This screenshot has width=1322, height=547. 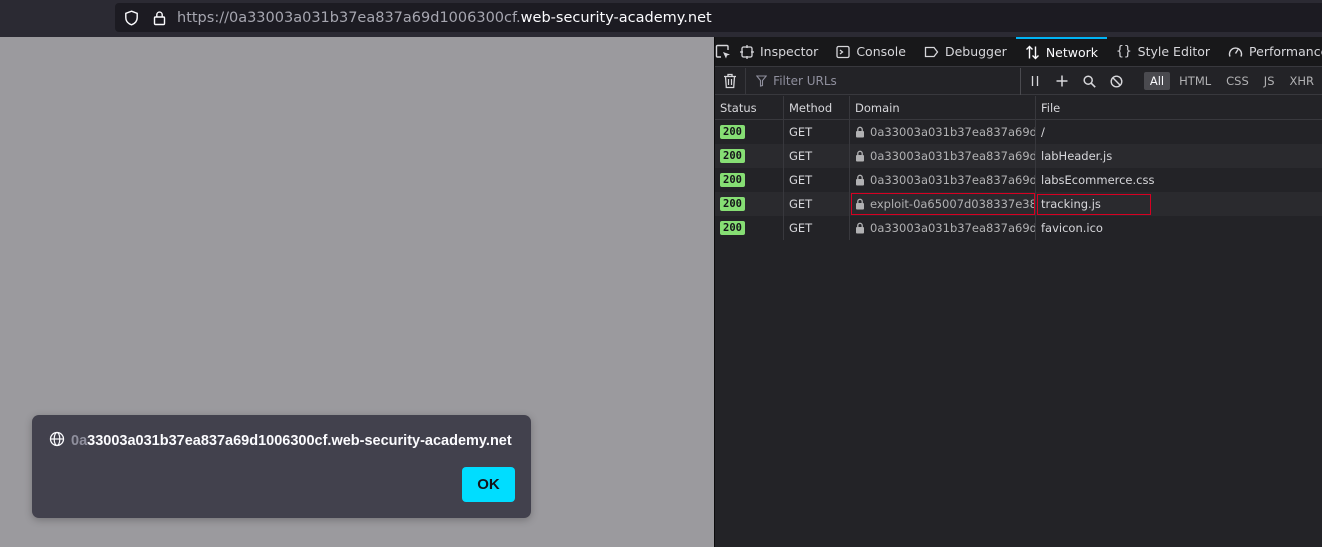 I want to click on filter-css: CSS, so click(x=1237, y=81).